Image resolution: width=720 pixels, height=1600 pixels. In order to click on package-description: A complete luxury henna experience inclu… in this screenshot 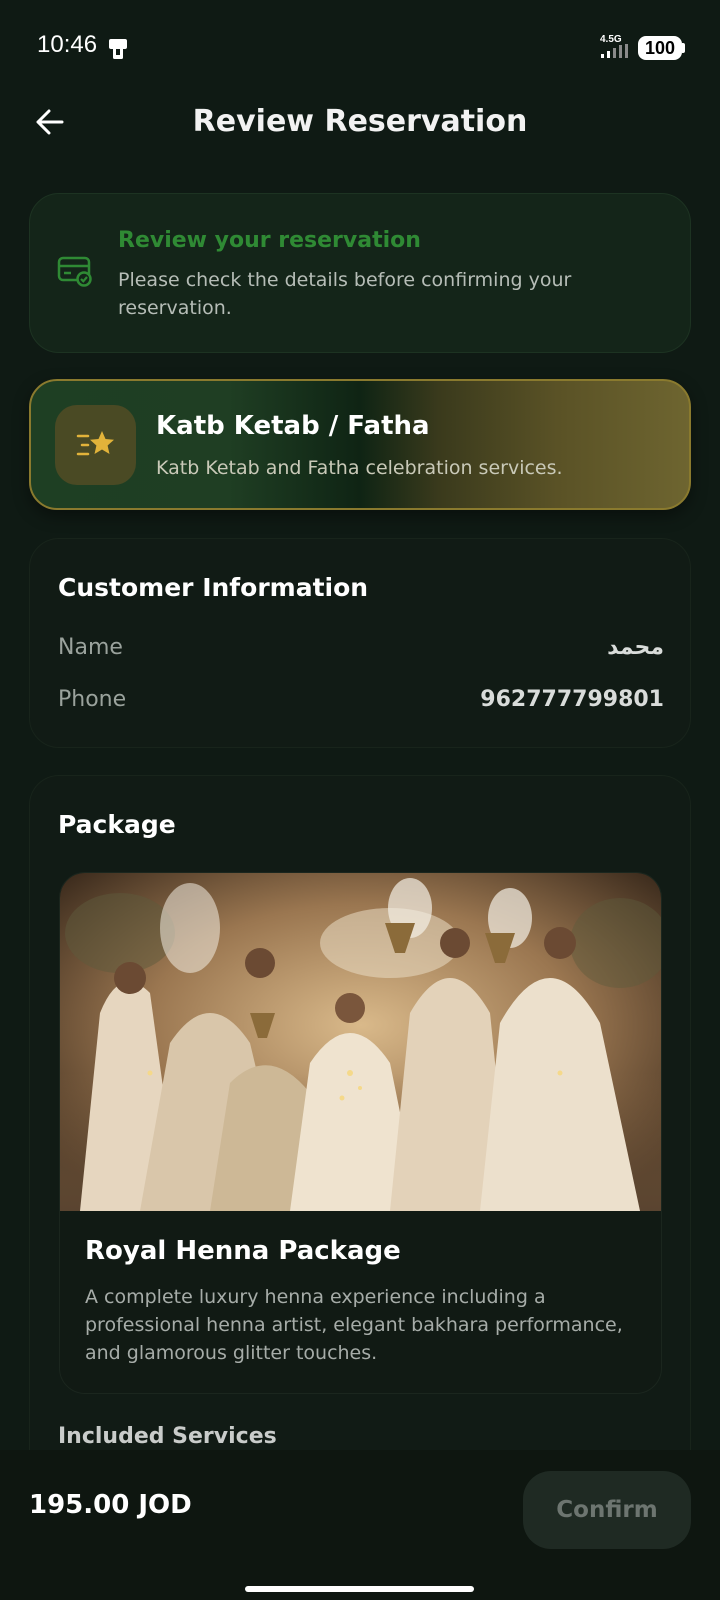, I will do `click(354, 1325)`.